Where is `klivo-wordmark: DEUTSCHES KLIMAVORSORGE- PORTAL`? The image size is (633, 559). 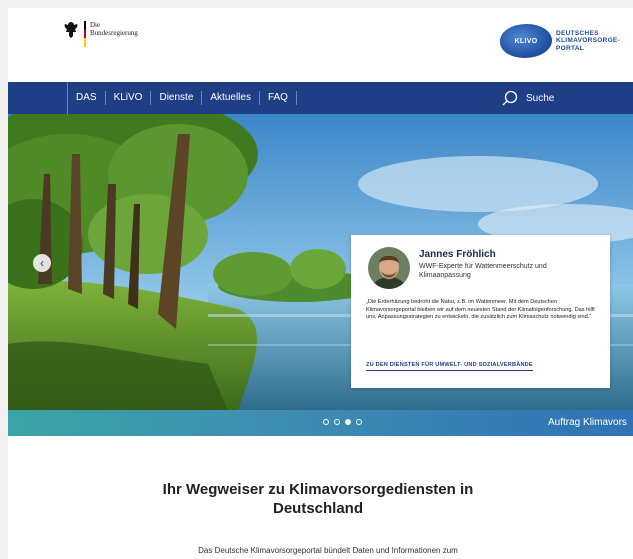 klivo-wordmark: DEUTSCHES KLIMAVORSORGE- PORTAL is located at coordinates (588, 41).